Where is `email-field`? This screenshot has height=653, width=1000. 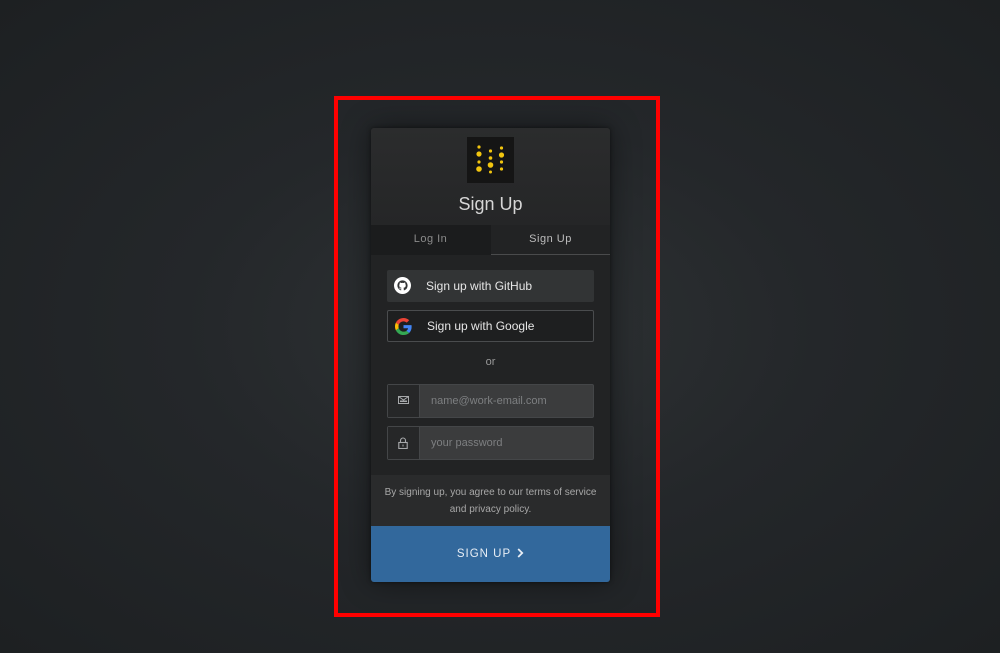
email-field is located at coordinates (507, 401).